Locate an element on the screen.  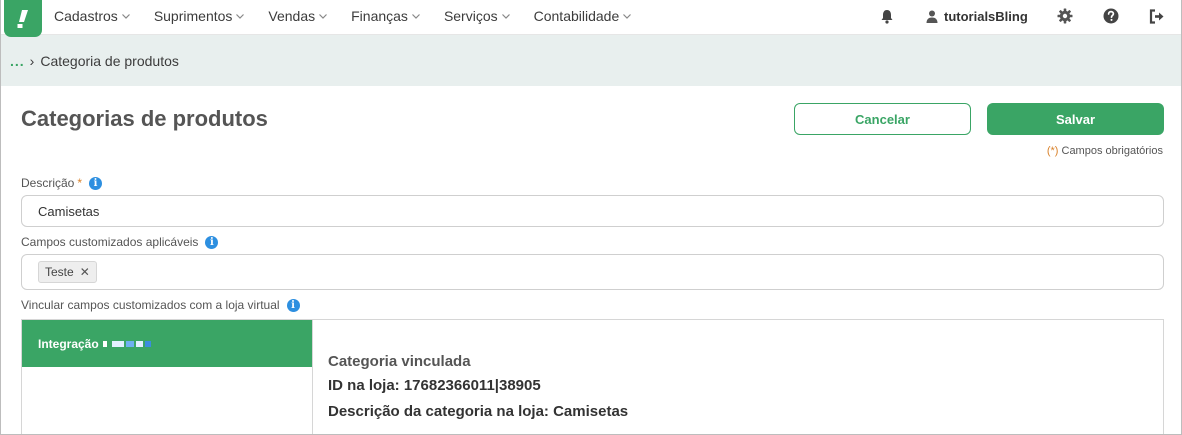
settings-button is located at coordinates (1065, 16).